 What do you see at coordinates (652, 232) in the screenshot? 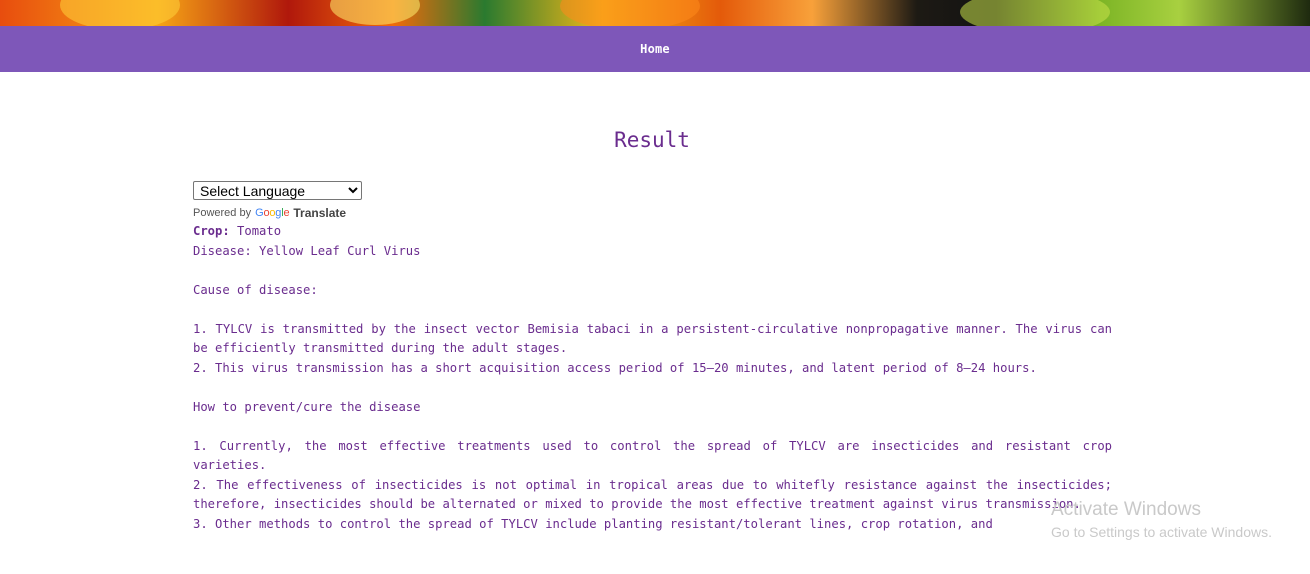
I see `crop-line: Crop: Tomato` at bounding box center [652, 232].